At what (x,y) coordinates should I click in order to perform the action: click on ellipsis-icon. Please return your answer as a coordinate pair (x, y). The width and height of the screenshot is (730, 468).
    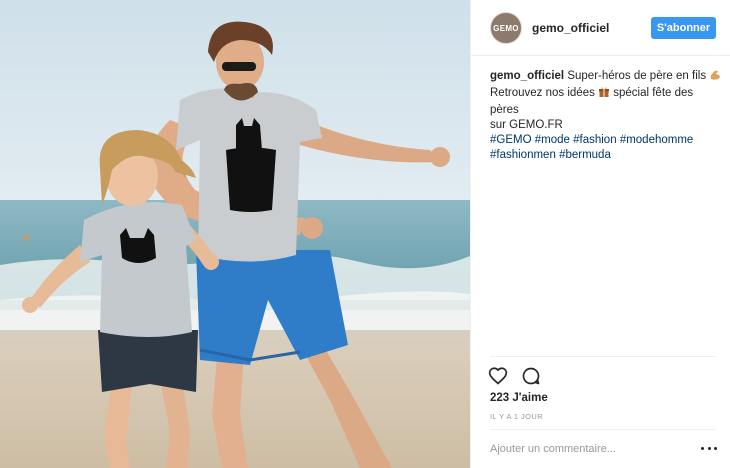
    Looking at the image, I should click on (709, 448).